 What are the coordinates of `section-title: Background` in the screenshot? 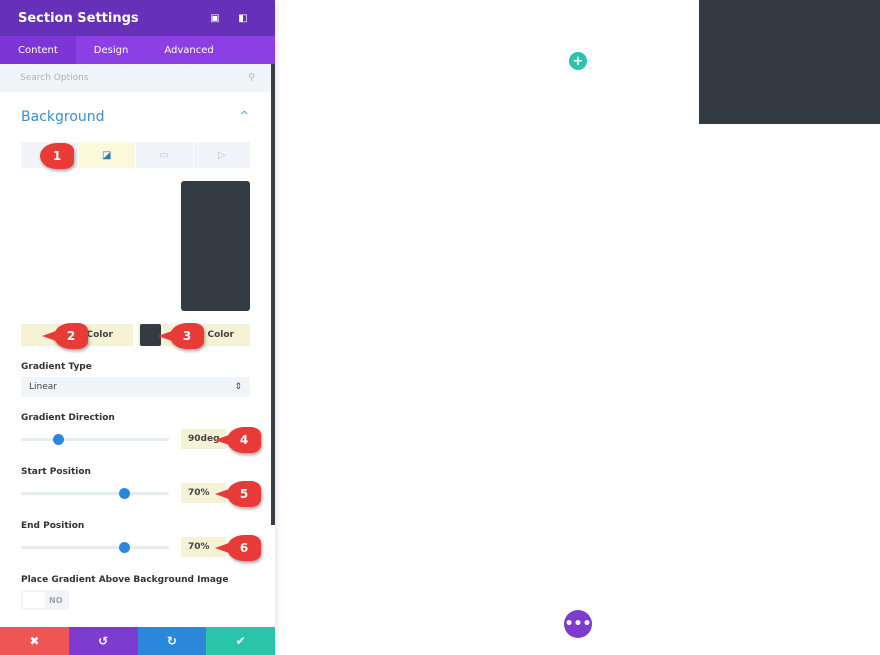 It's located at (63, 117).